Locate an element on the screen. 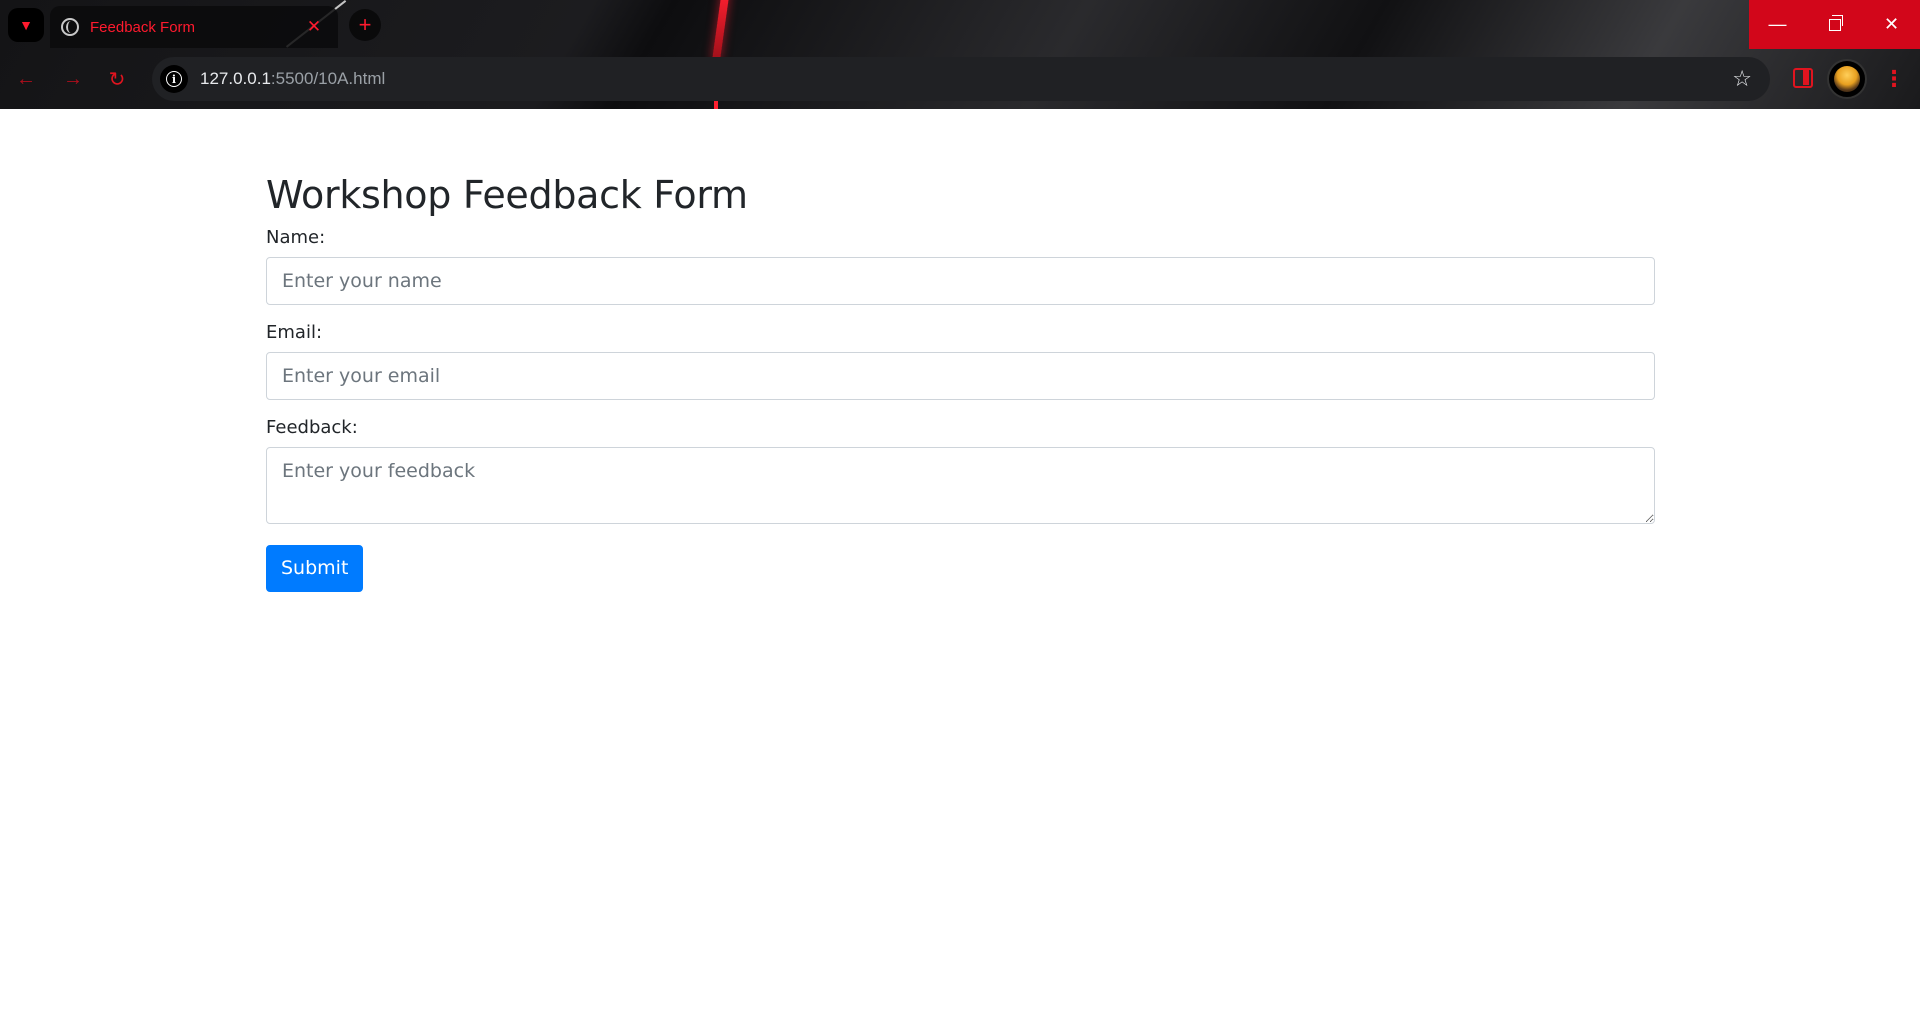  avatar-image is located at coordinates (1847, 79).